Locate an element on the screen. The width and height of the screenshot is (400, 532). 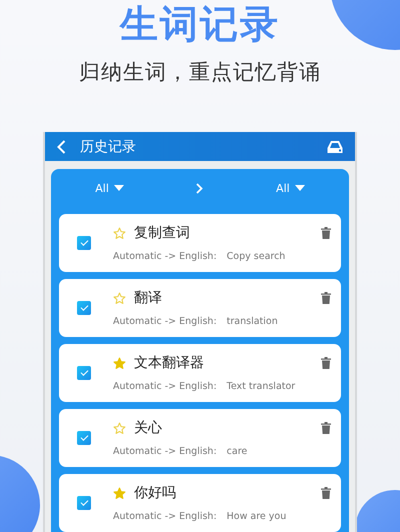
word-text: 文本翻译器 is located at coordinates (169, 363).